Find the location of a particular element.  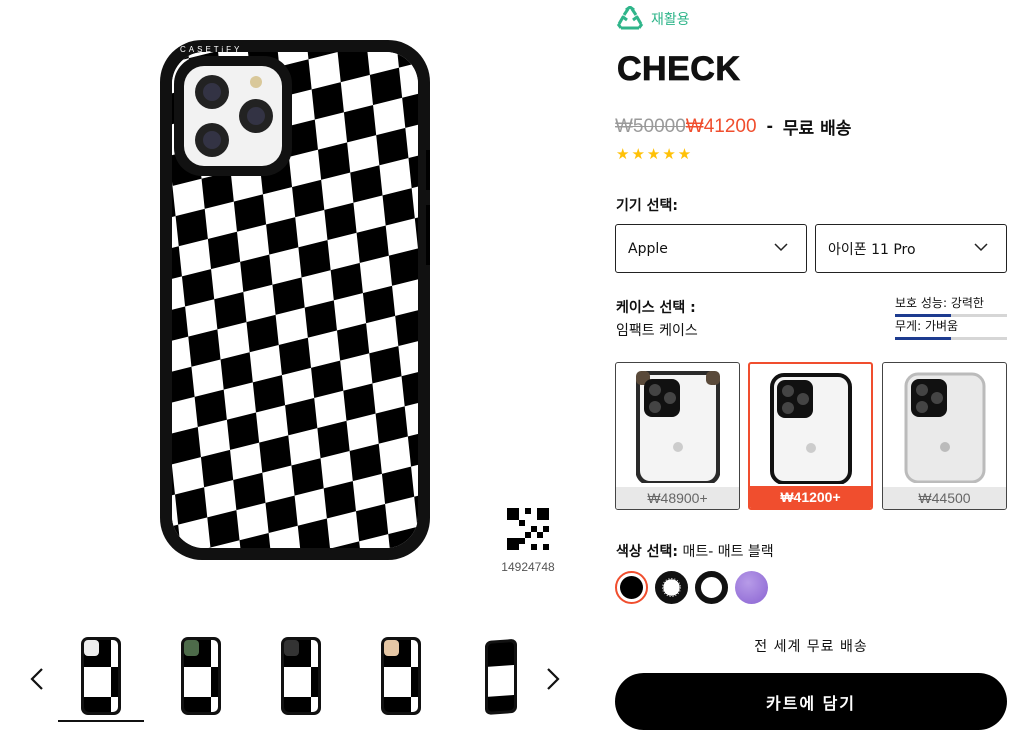

case-select-label: 케이스 선택 : is located at coordinates (656, 308).